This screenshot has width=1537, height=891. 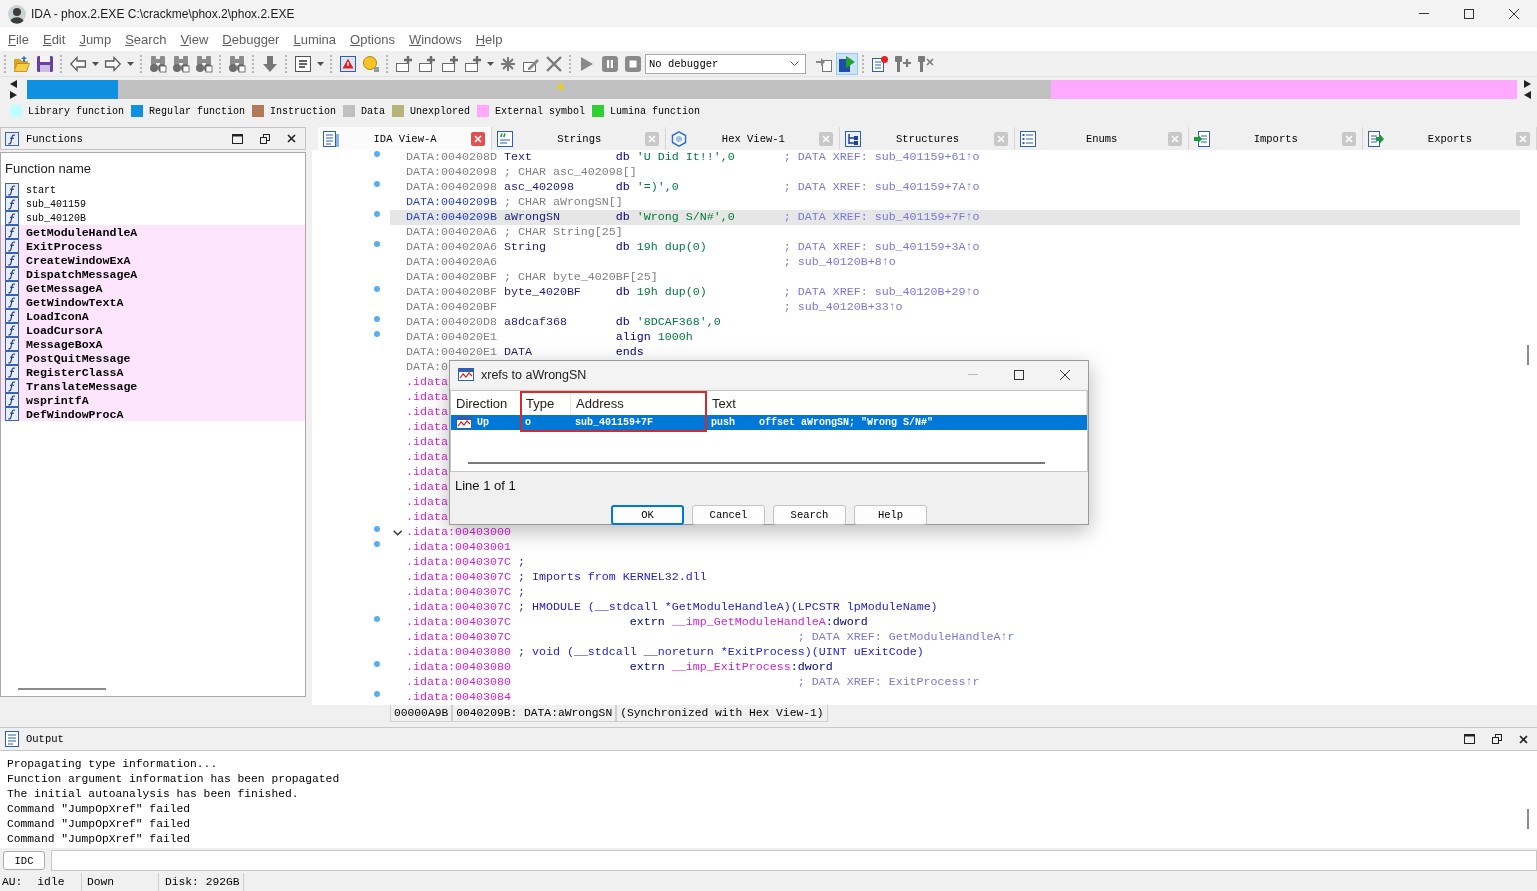 I want to click on function-item: ExitProcess, so click(x=153, y=246).